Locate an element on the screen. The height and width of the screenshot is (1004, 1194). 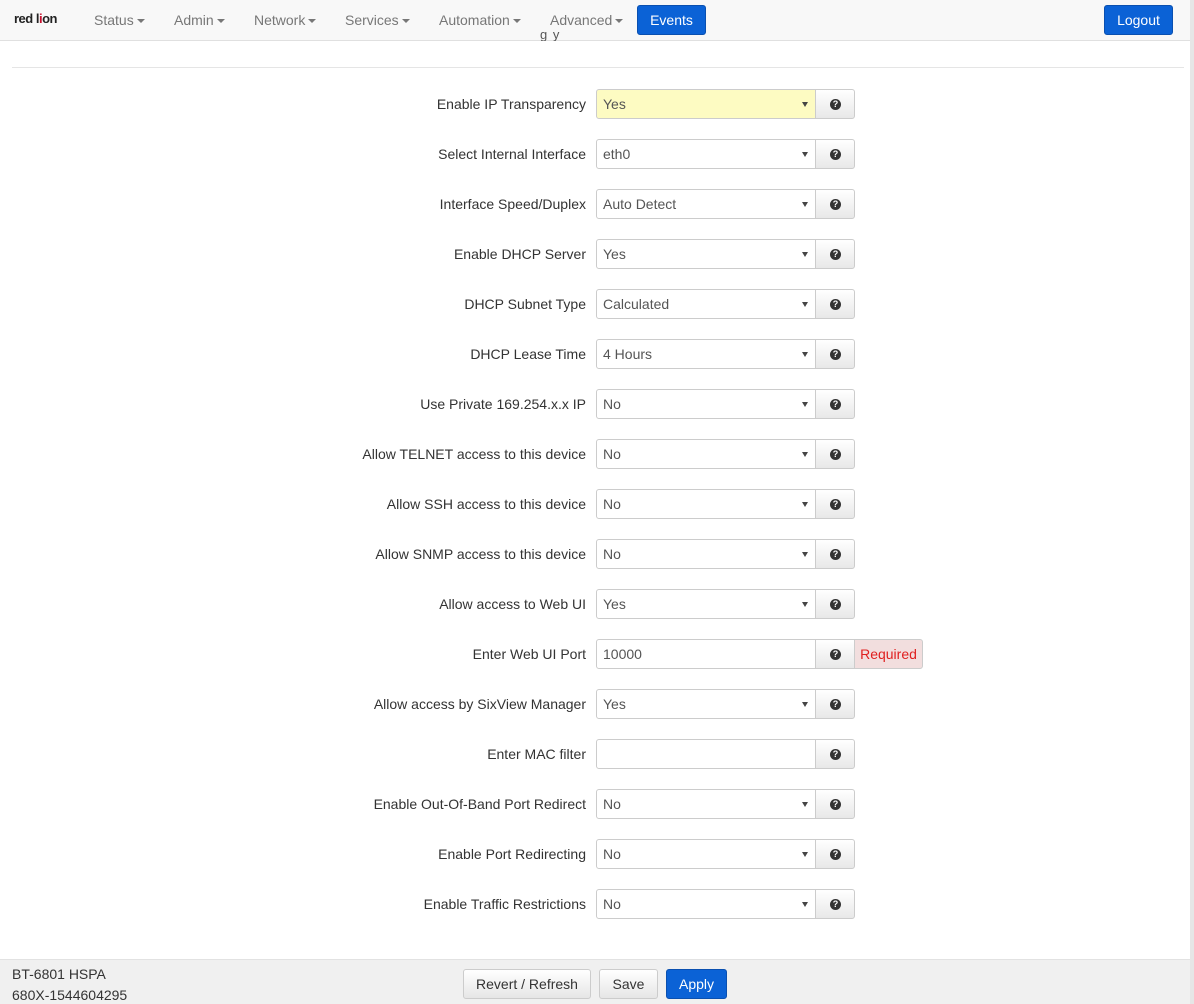
field-label: DHCP Subnet Type is located at coordinates (525, 304).